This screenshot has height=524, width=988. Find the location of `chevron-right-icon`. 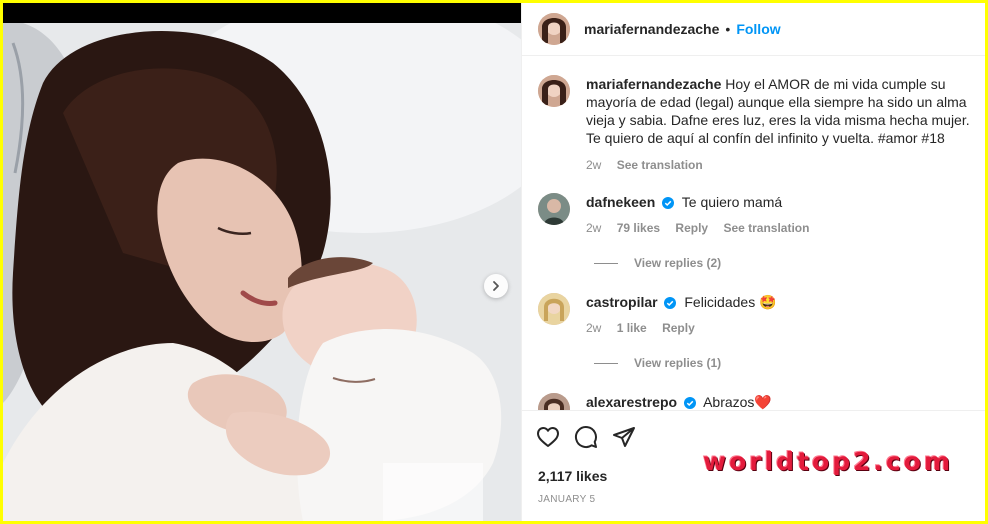

chevron-right-icon is located at coordinates (496, 286).